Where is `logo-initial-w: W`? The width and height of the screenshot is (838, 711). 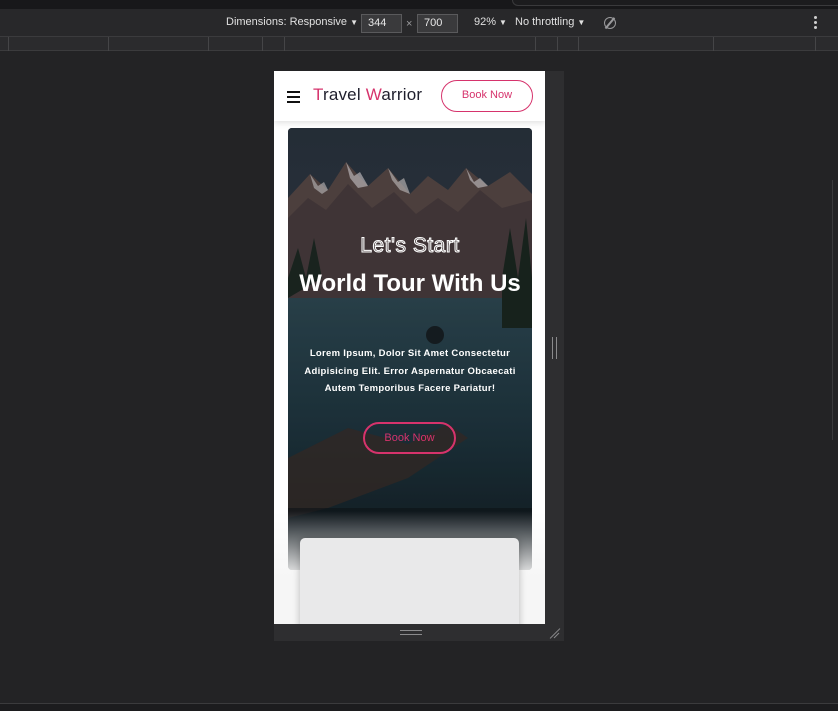 logo-initial-w: W is located at coordinates (373, 94).